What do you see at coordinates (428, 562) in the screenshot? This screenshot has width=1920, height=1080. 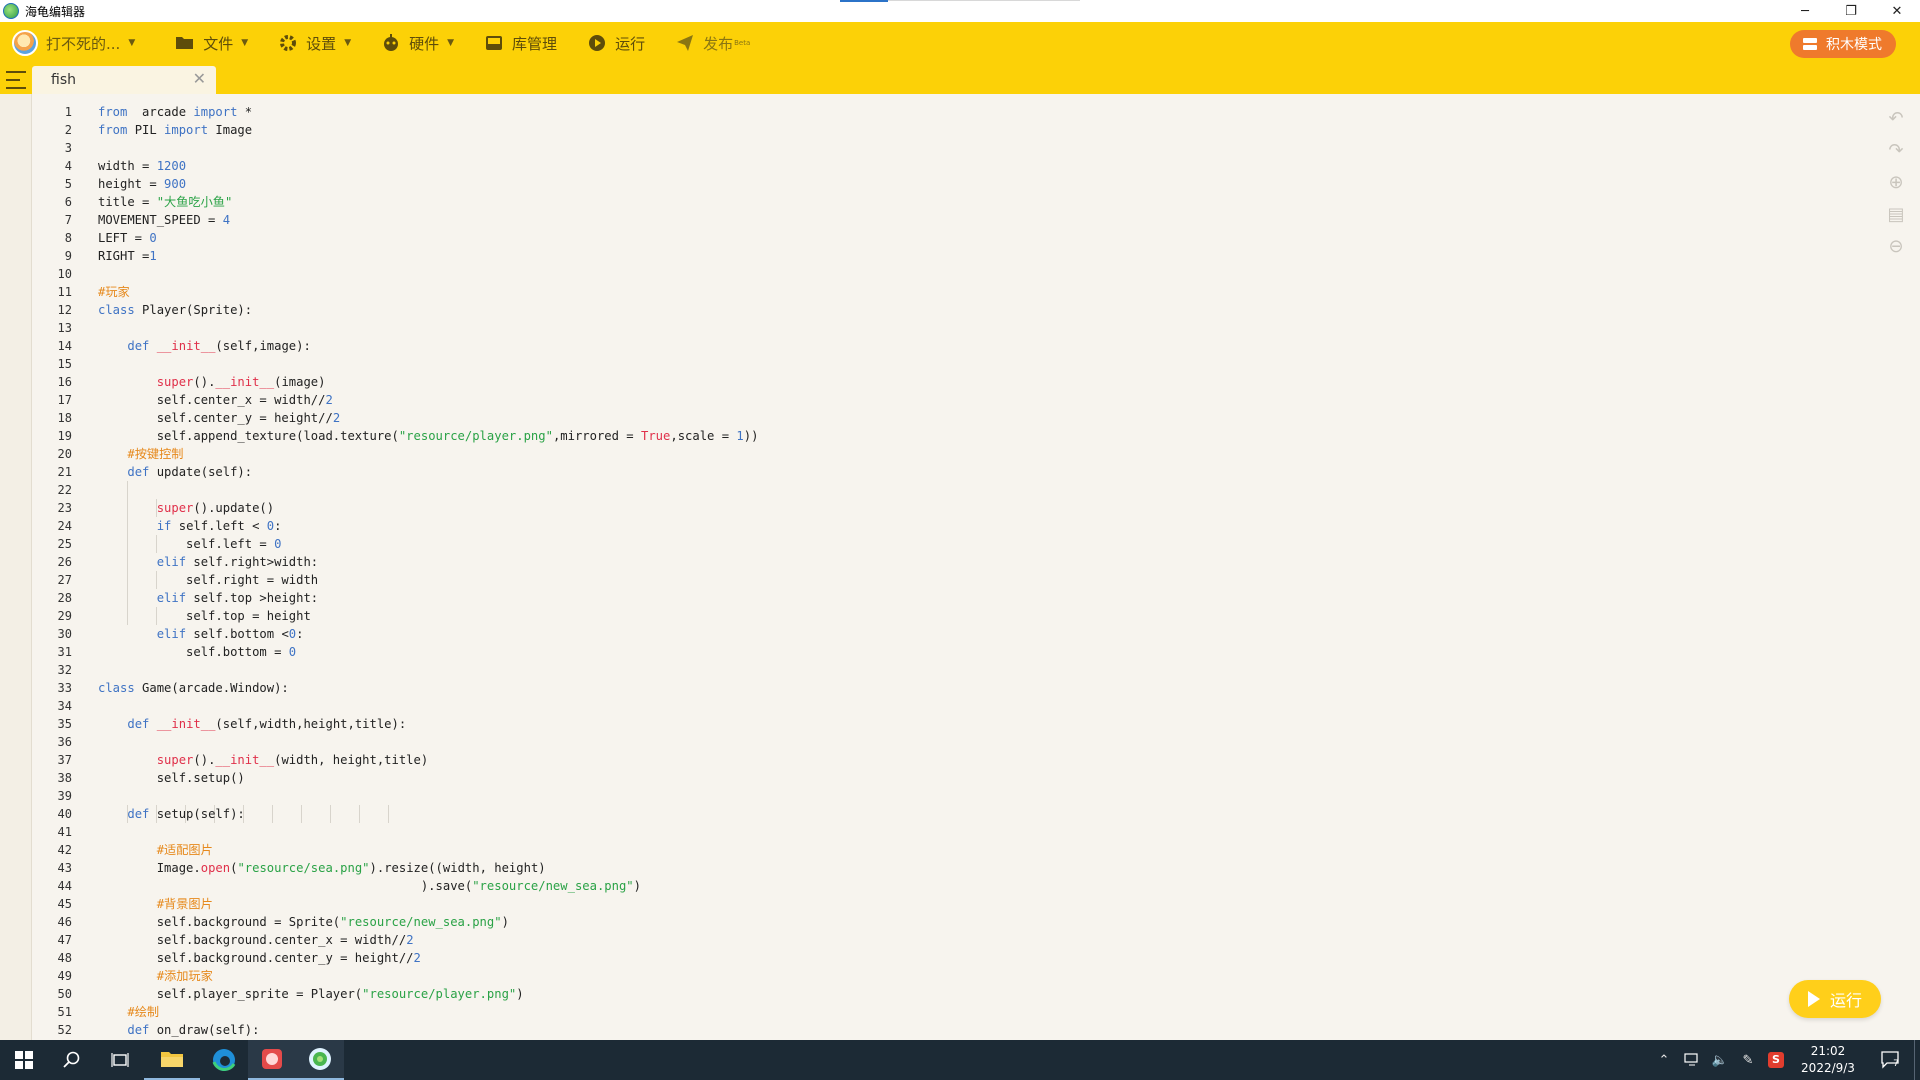 I see `code-line: elif self.right>width:` at bounding box center [428, 562].